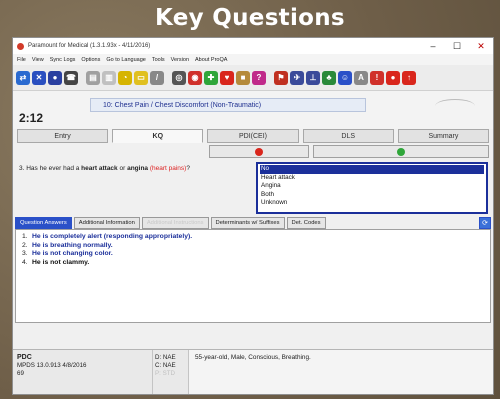 The width and height of the screenshot is (500, 399). Describe the element at coordinates (377, 77) in the screenshot. I see `alert-icon: !` at that location.